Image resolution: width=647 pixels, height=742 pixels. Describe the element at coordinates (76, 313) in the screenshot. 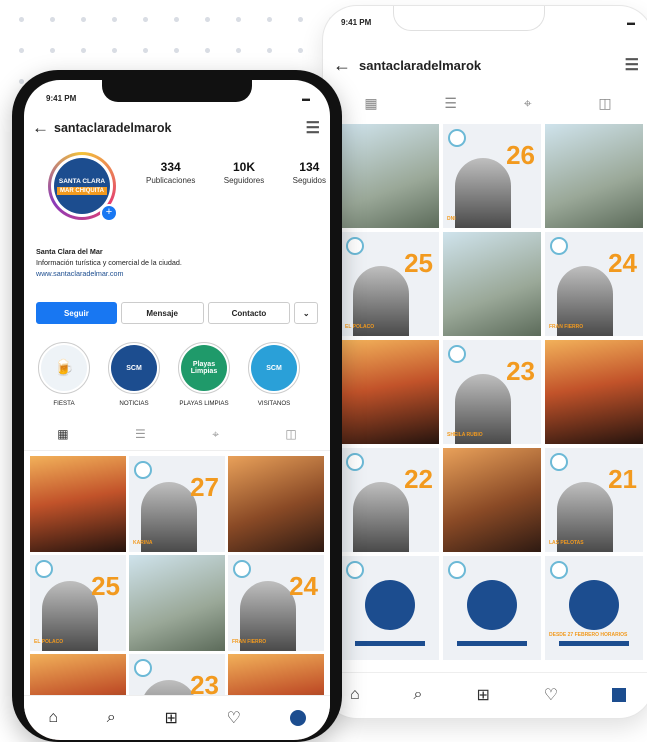

I see `follow-button: Seguir` at that location.